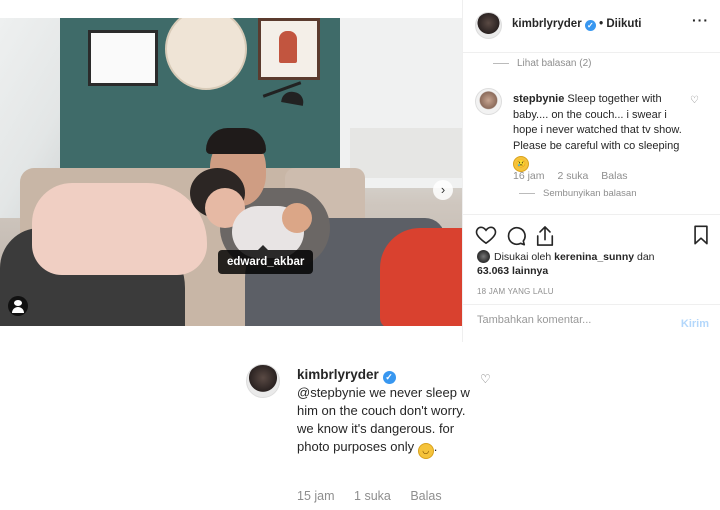  I want to click on more-horizontal-icon: ···, so click(700, 20).